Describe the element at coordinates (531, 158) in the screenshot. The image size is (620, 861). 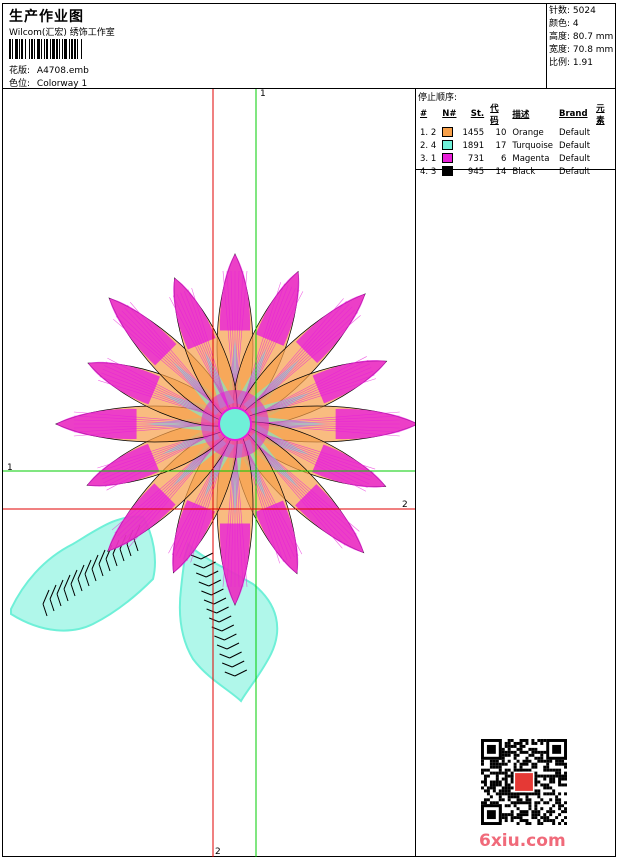
I see `row-description: Magenta` at that location.